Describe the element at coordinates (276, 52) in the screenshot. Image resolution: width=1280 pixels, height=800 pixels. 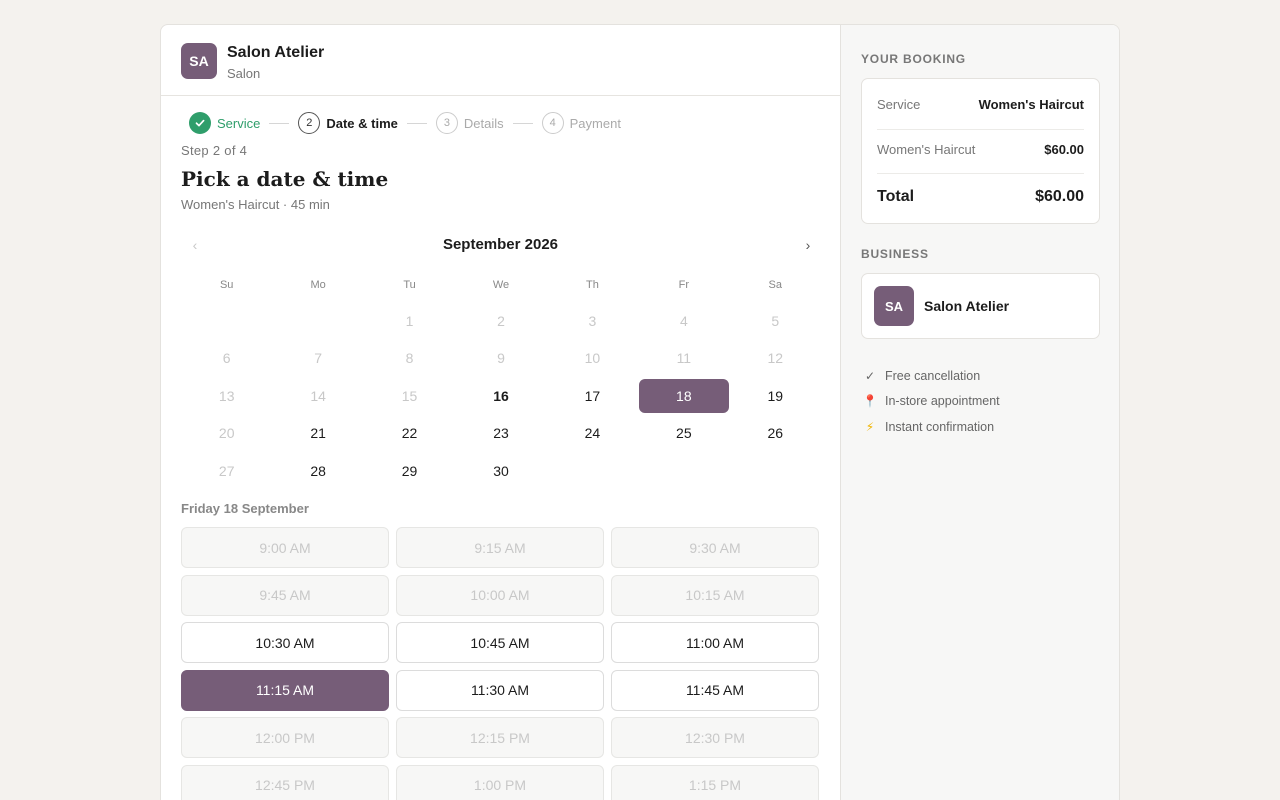
I see `business-name: Salon Atelier` at that location.